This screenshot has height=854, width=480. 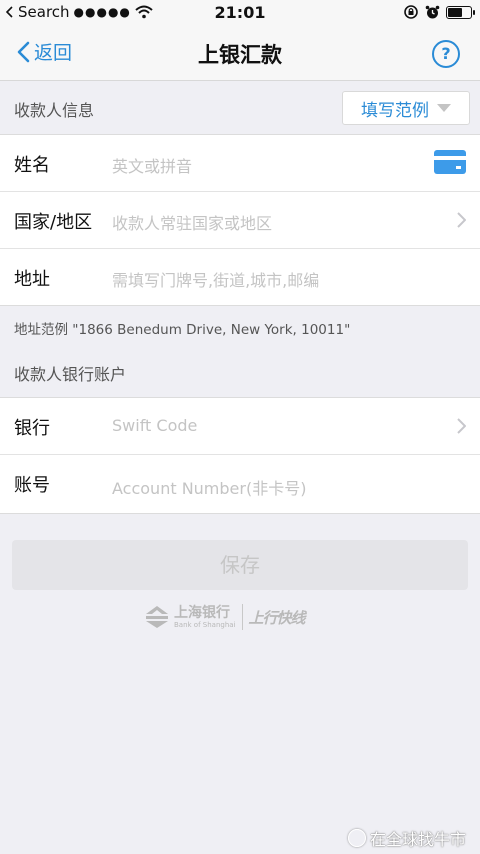 I want to click on bank-name-en: Bank of Shanghai, so click(x=205, y=624).